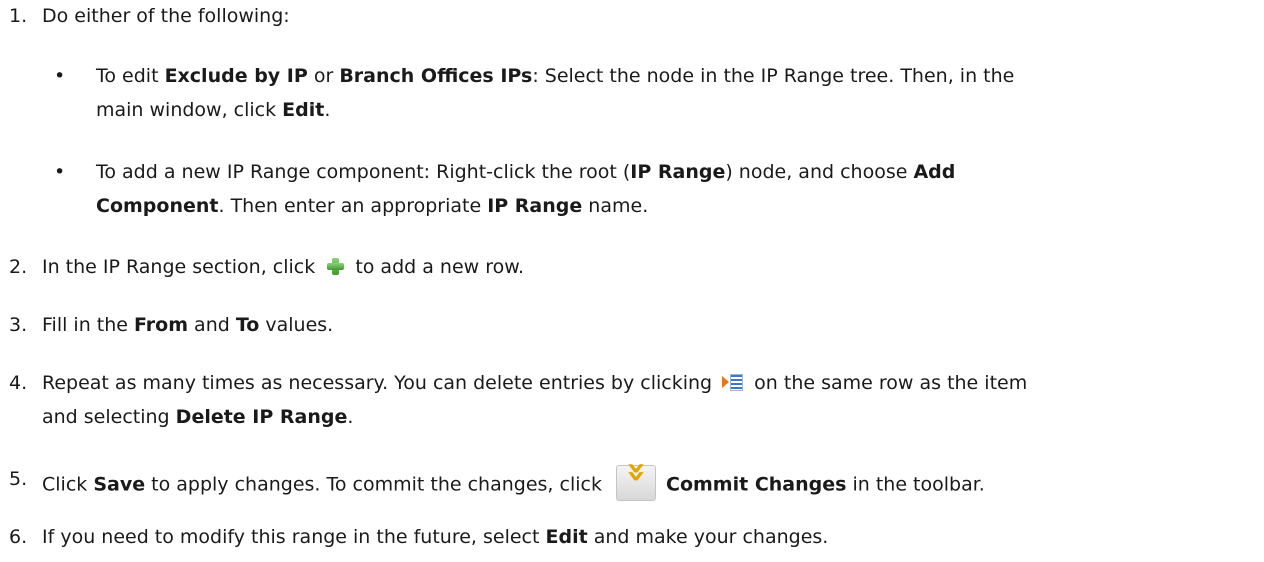 The image size is (1264, 562). I want to click on text: on the same row as the item, so click(888, 383).